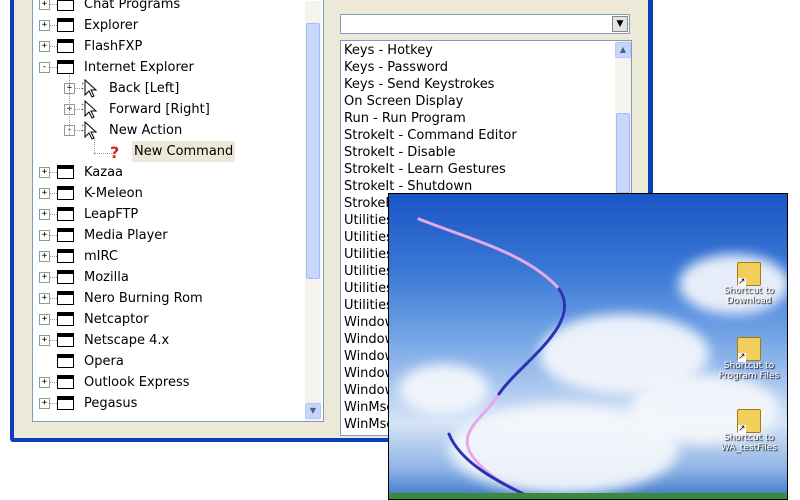 This screenshot has width=800, height=500. Describe the element at coordinates (127, 340) in the screenshot. I see `tree-item-label: Netscape 4.x` at that location.